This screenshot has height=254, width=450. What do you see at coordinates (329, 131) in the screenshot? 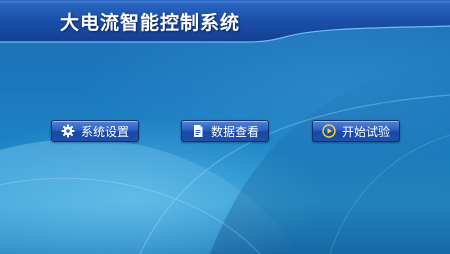
I see `play-icon` at bounding box center [329, 131].